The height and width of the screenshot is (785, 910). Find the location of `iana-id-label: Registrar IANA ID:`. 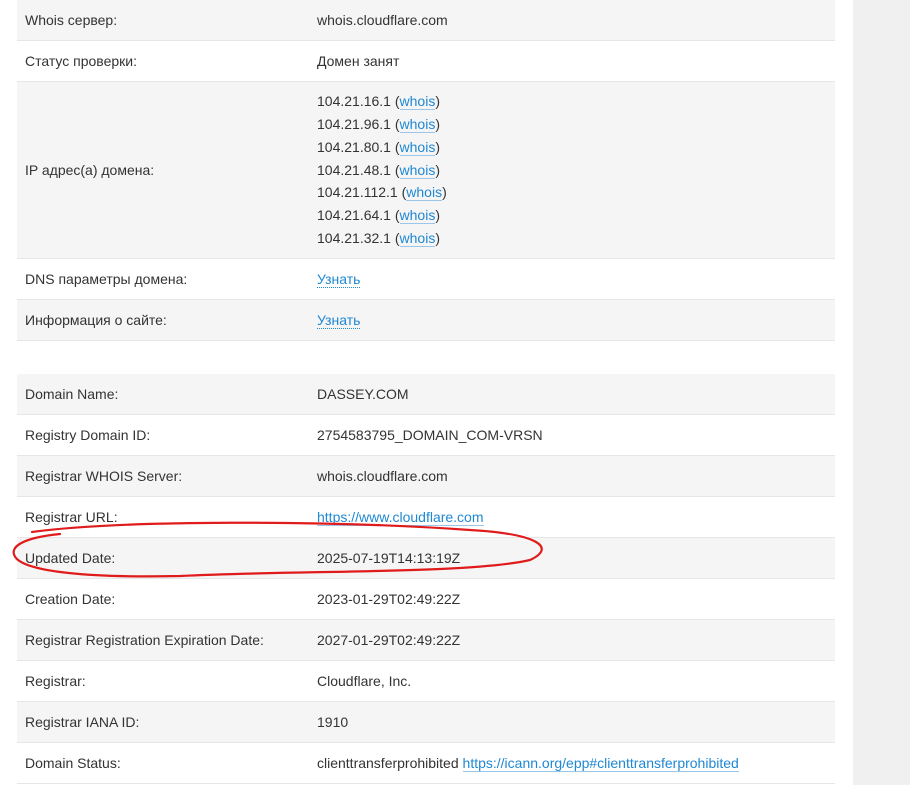

iana-id-label: Registrar IANA ID: is located at coordinates (82, 722).